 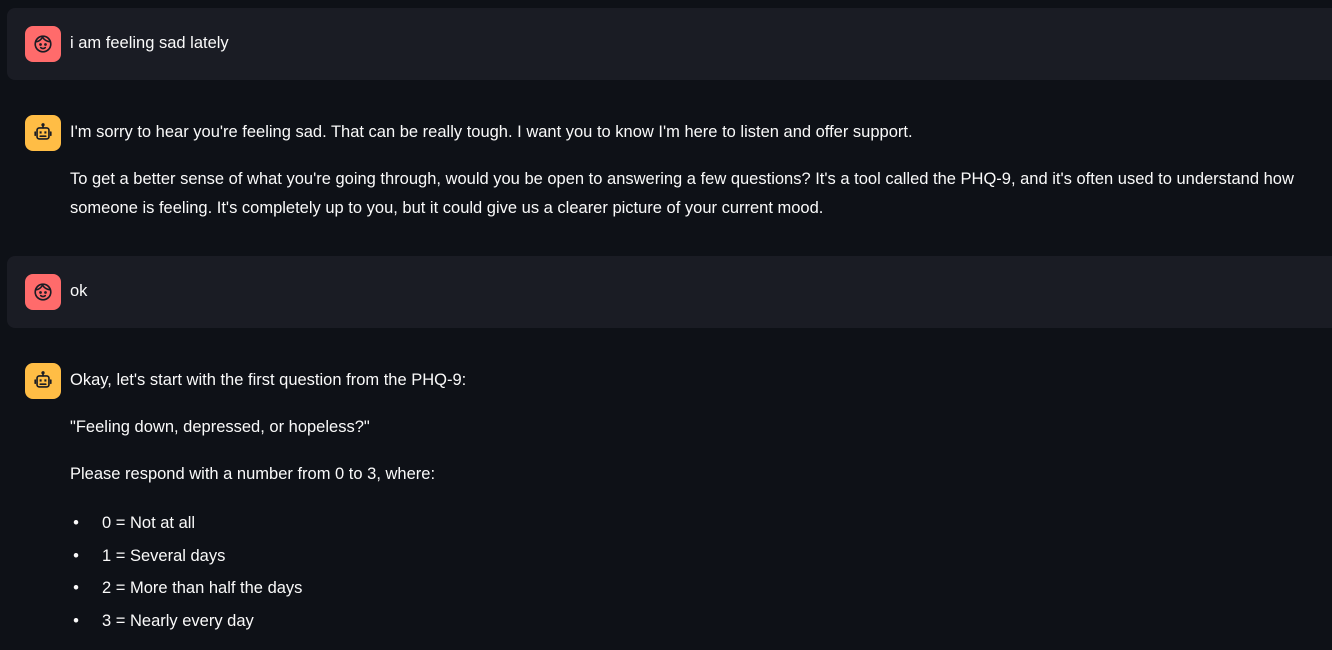 I want to click on message-content: i am feeling sad lately, so click(x=693, y=42).